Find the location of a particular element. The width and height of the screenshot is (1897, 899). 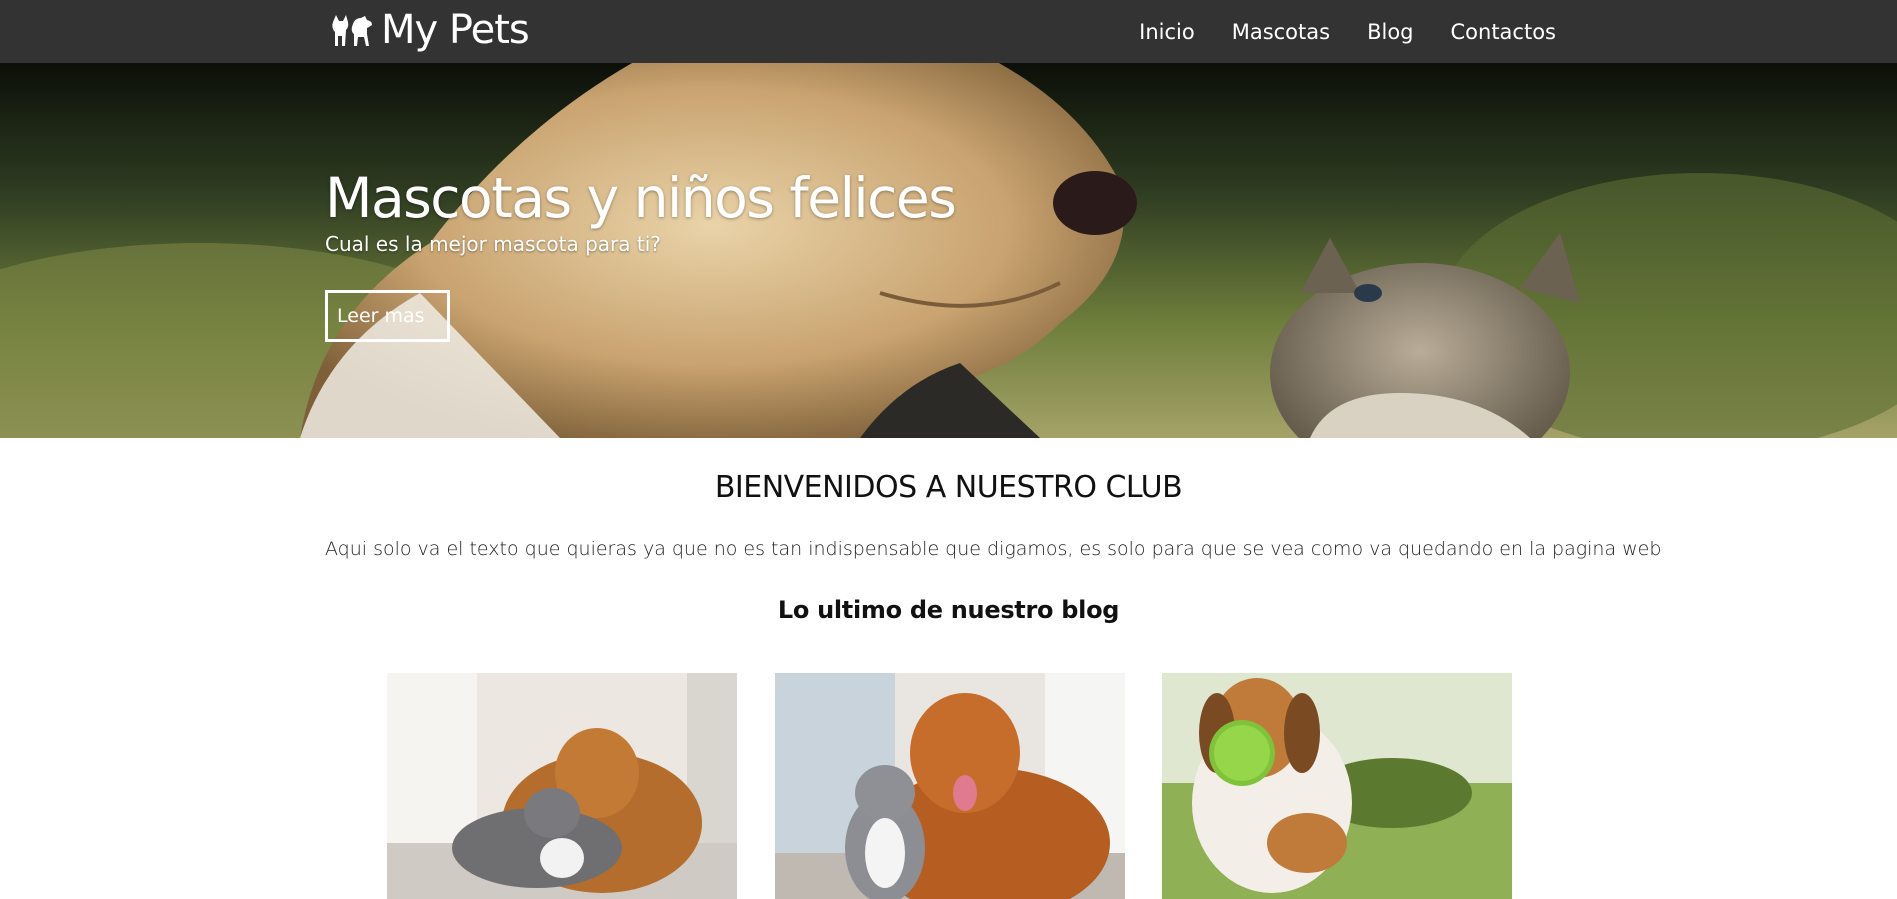

brand-link: My Pets is located at coordinates (430, 30).